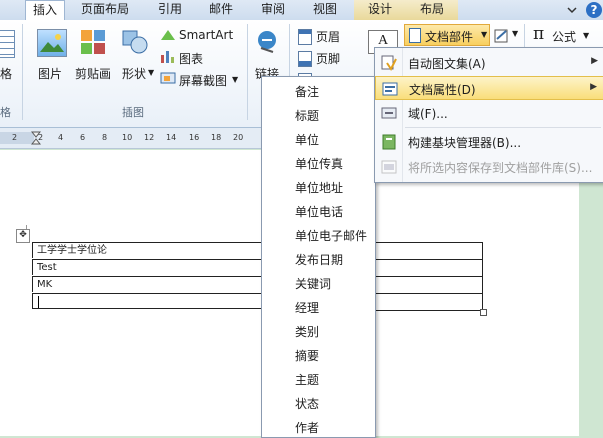  I want to click on screenshot-button-label: 屏幕截图, so click(203, 80).